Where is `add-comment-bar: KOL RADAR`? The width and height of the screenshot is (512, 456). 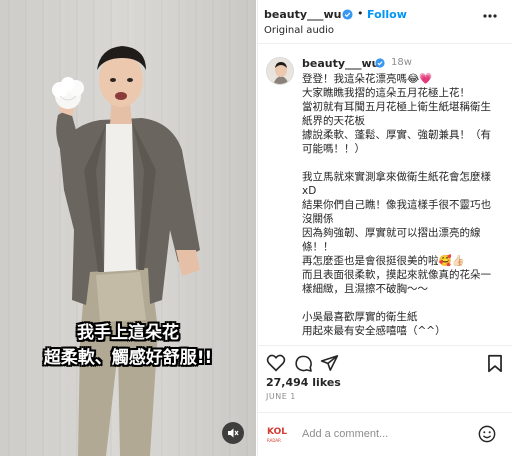
add-comment-bar: KOL RADAR is located at coordinates (385, 434).